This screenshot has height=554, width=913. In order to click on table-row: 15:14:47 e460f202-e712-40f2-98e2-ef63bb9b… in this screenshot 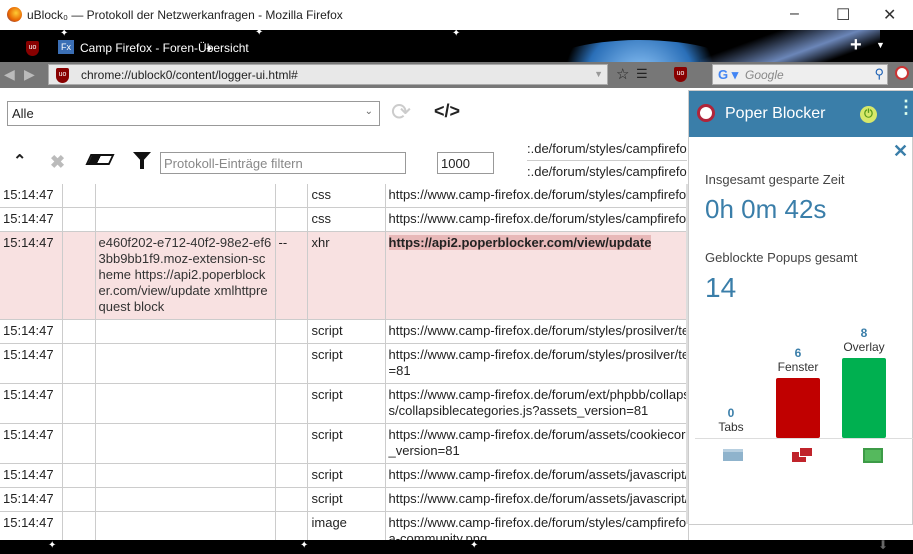, I will do `click(344, 275)`.